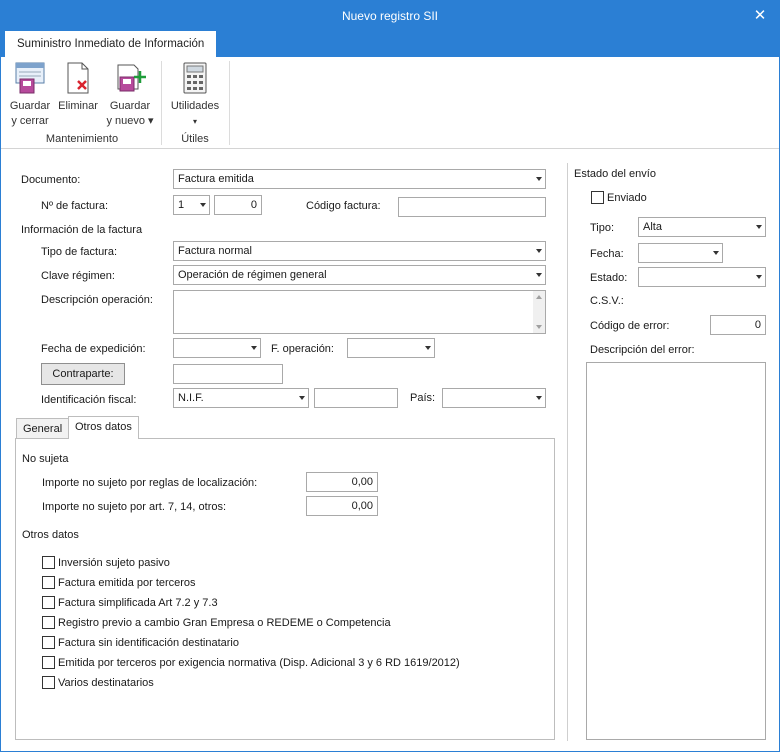  Describe the element at coordinates (391, 348) in the screenshot. I see `f-operacion-picker` at that location.